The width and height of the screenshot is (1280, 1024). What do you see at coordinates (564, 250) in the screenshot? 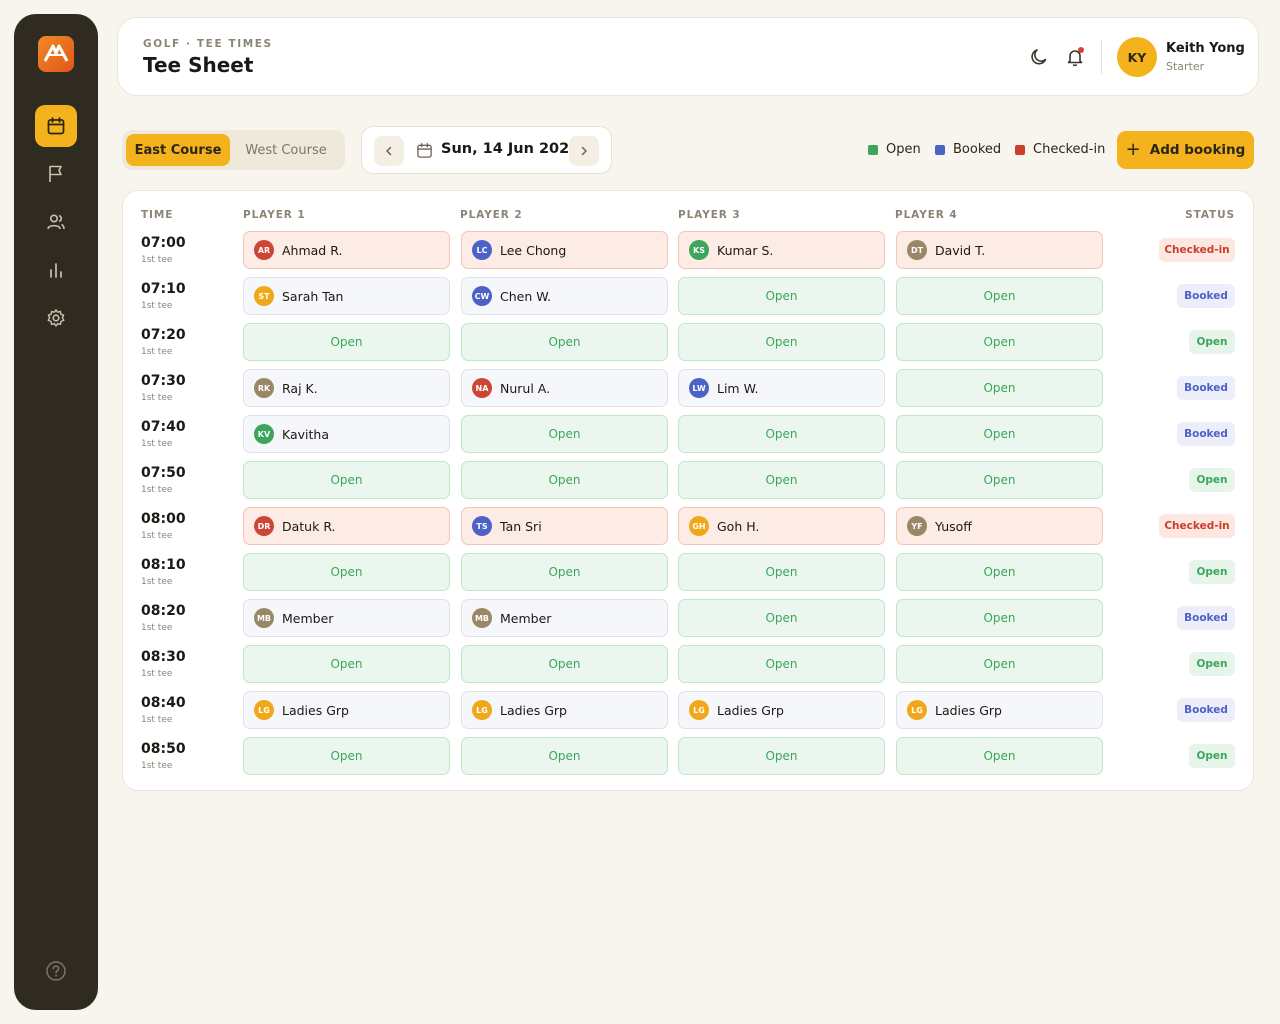
I see `player-slot: LC Lee Chong` at bounding box center [564, 250].